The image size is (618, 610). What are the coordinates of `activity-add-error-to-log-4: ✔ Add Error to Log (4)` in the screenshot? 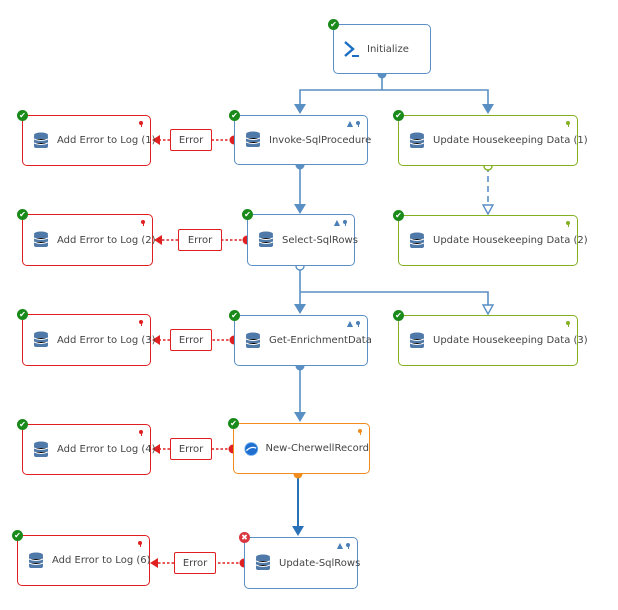 It's located at (86, 447).